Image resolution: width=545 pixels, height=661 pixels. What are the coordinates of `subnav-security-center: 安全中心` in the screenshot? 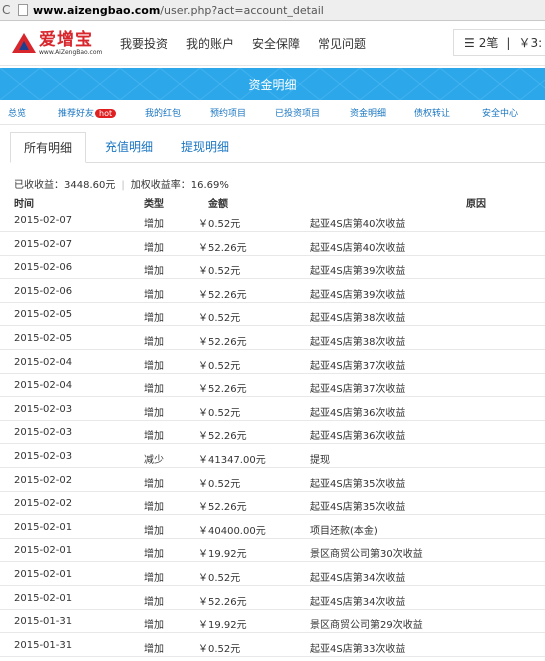 It's located at (500, 112).